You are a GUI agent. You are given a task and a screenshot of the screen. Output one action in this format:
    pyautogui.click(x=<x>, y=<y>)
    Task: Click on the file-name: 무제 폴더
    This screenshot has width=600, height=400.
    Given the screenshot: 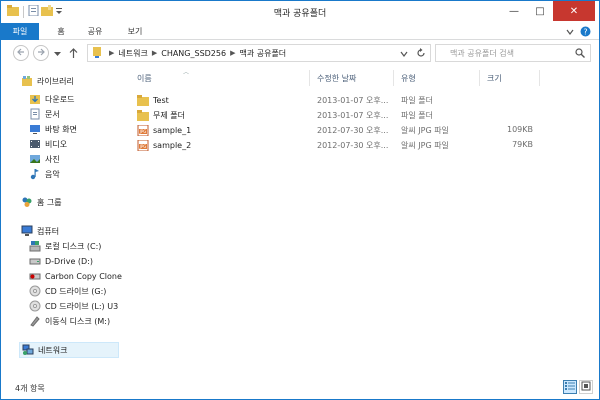 What is the action you would take?
    pyautogui.click(x=169, y=115)
    